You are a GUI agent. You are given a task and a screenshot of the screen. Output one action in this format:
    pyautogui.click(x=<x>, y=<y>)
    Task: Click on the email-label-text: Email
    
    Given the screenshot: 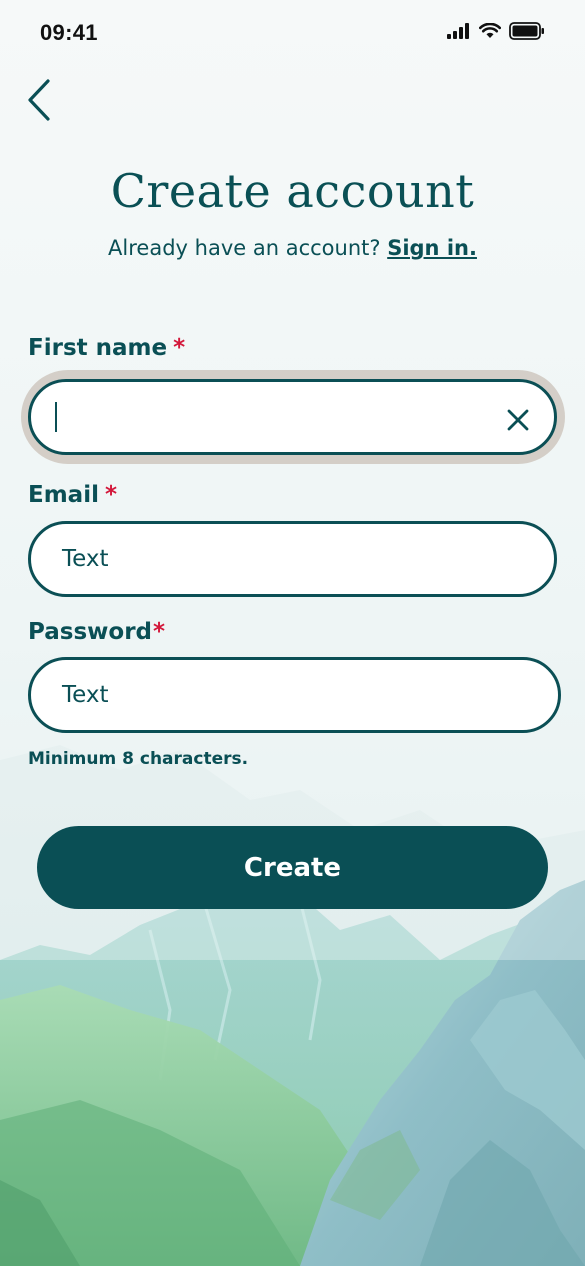 What is the action you would take?
    pyautogui.click(x=63, y=495)
    